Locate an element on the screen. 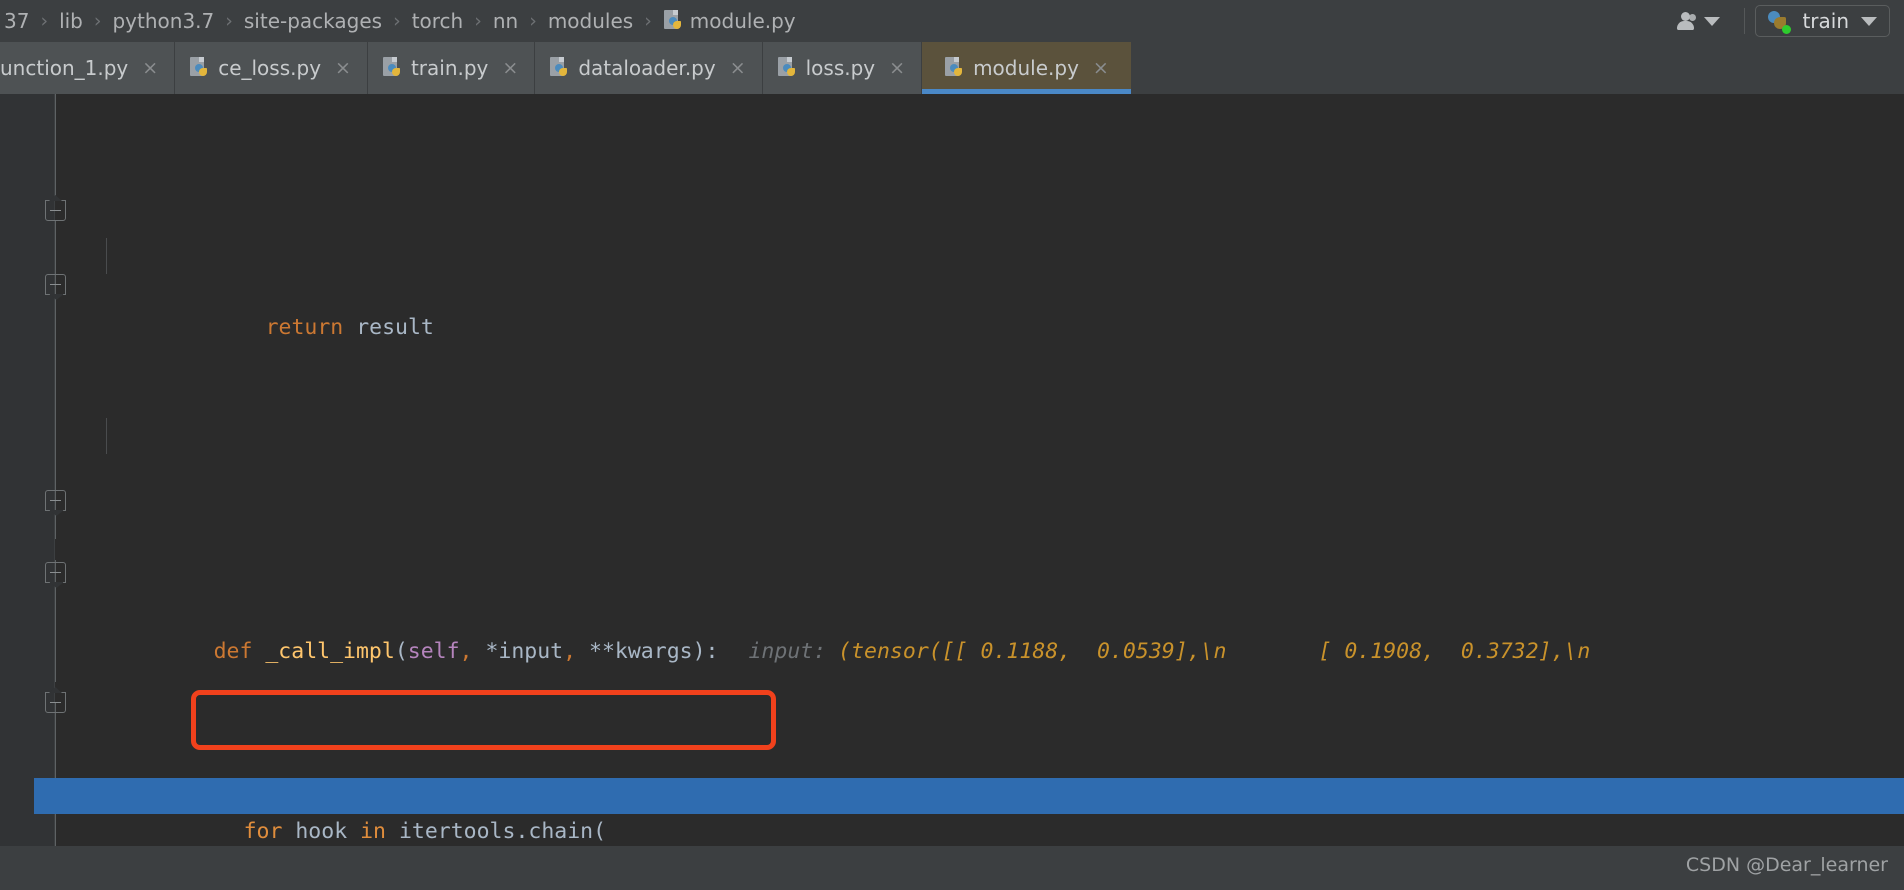 This screenshot has height=890, width=1904. navbar-right-controls: train is located at coordinates (1785, 21).